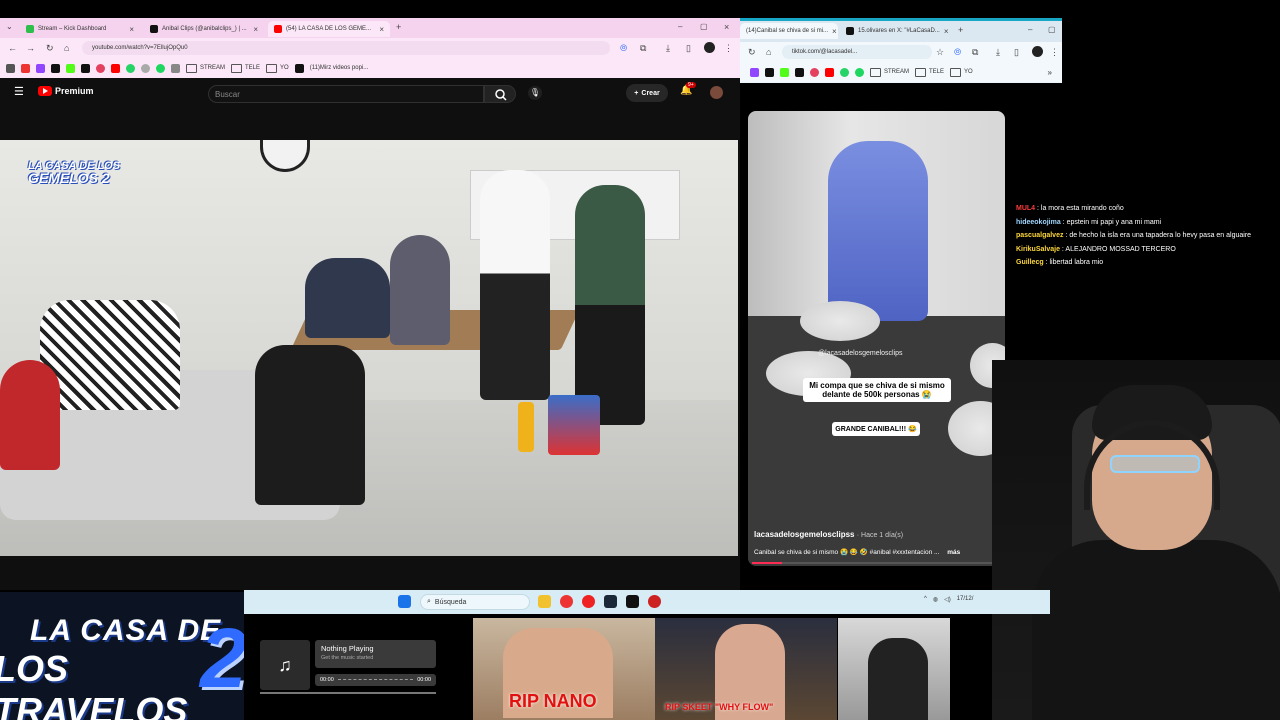 This screenshot has height=720, width=1280. What do you see at coordinates (30, 48) in the screenshot?
I see `forward-icon: →` at bounding box center [30, 48].